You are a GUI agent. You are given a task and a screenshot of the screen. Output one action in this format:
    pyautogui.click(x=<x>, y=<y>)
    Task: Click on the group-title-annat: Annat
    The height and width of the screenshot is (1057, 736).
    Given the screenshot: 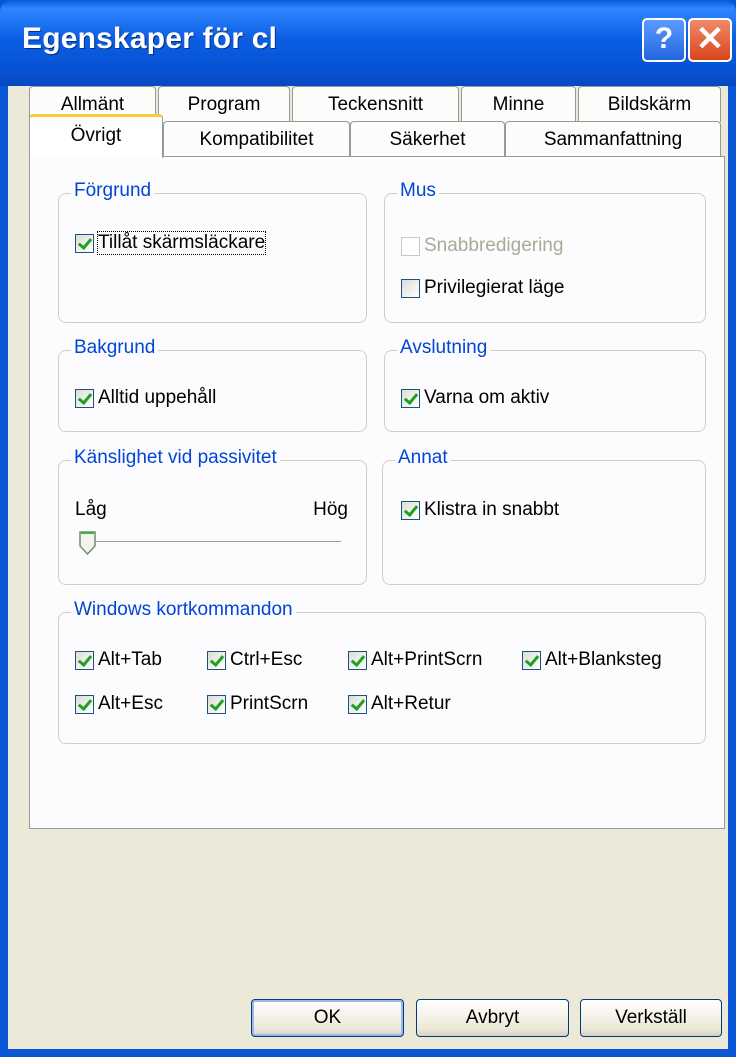 What is the action you would take?
    pyautogui.click(x=423, y=458)
    